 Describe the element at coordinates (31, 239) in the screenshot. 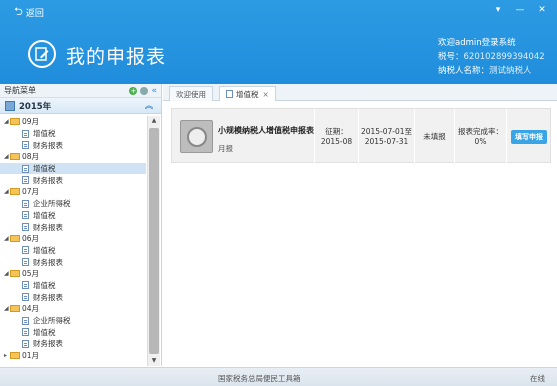

I see `tree-month-label: 06月` at that location.